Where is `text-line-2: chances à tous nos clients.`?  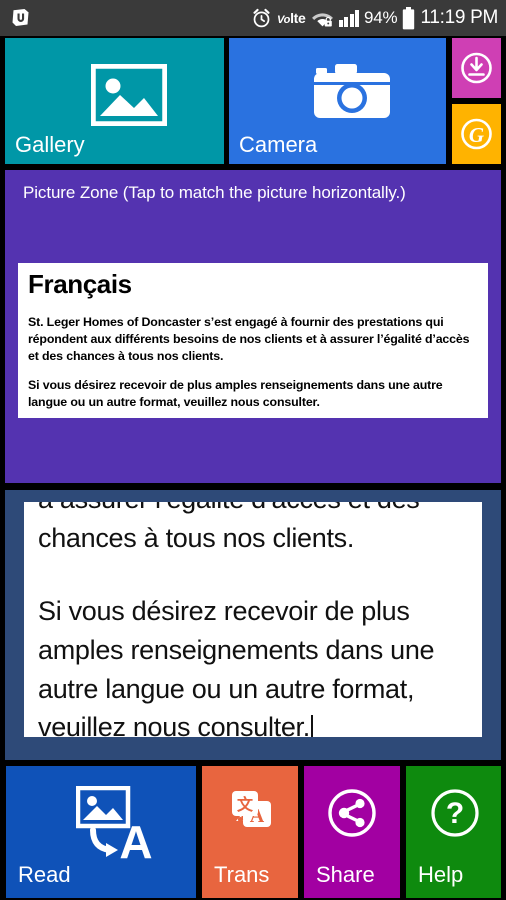
text-line-2: chances à tous nos clients. is located at coordinates (196, 537).